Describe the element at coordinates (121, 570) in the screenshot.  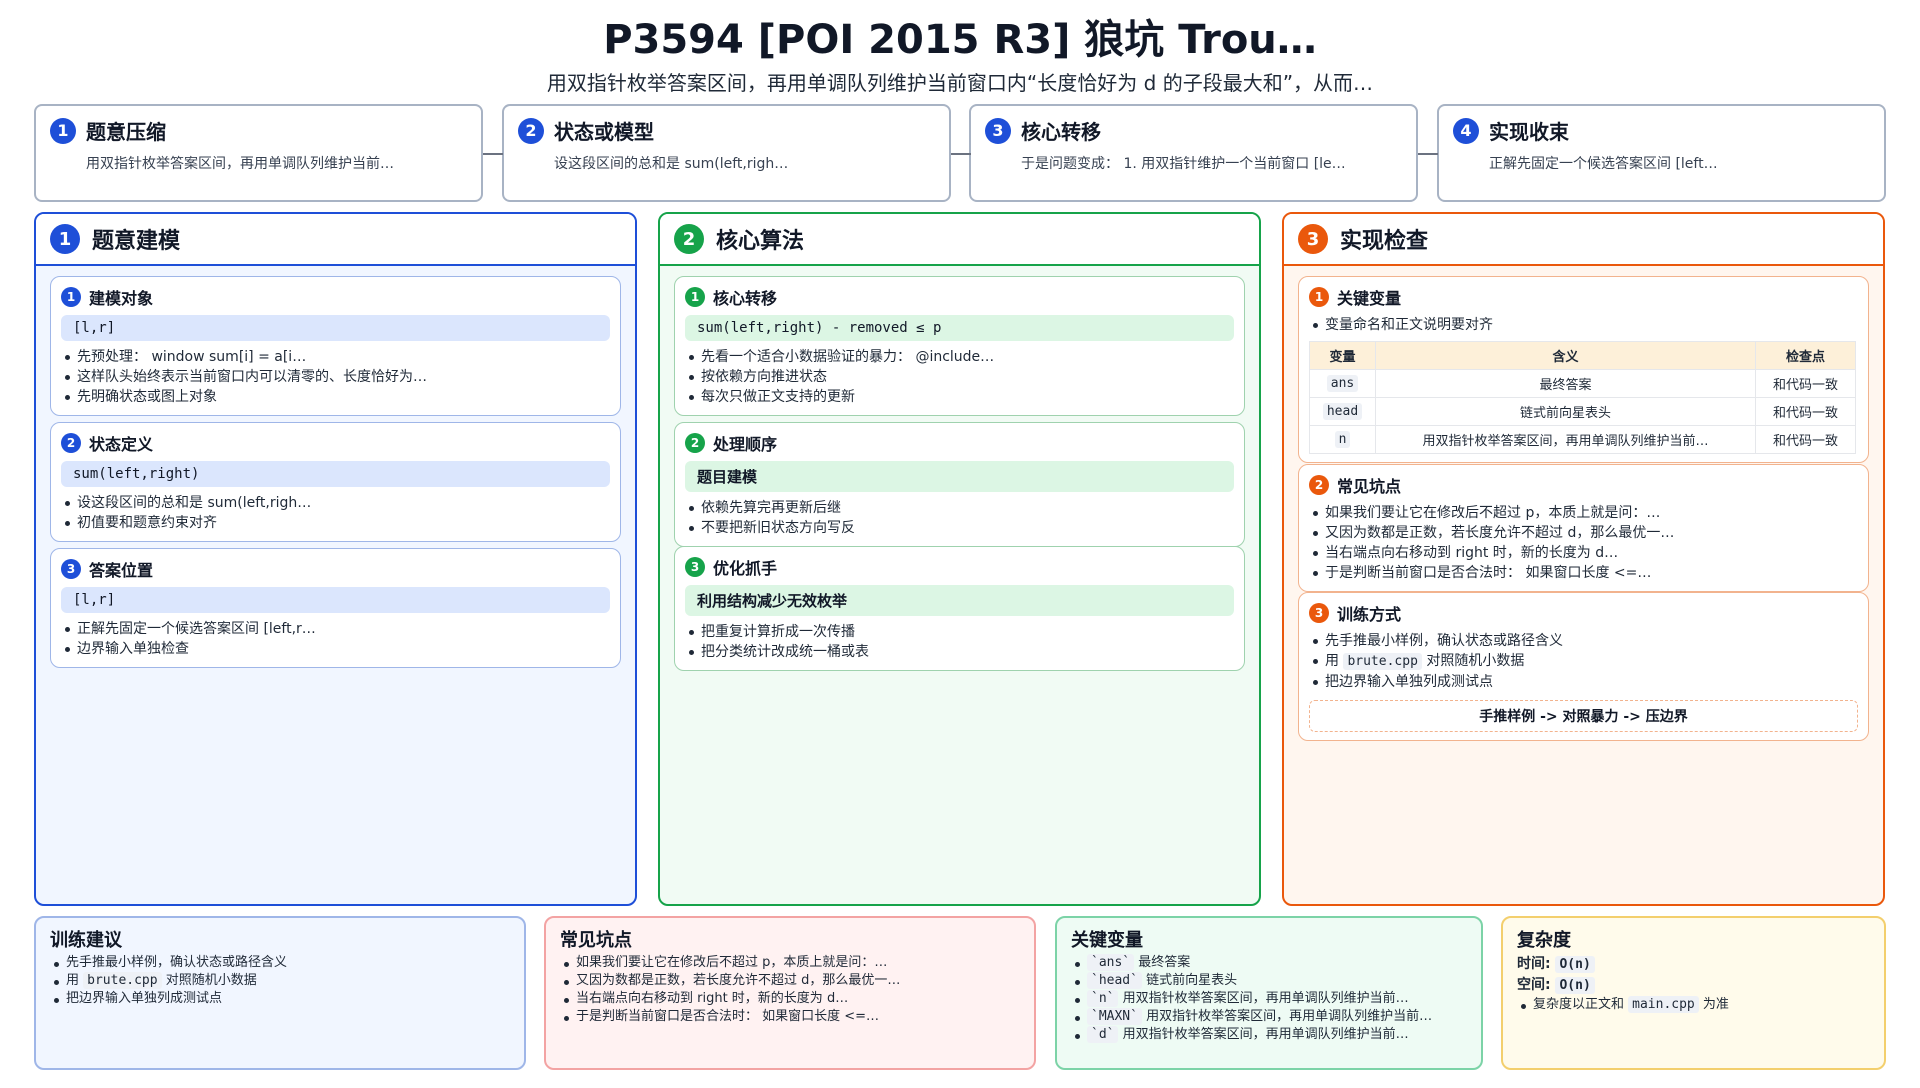
I see `card-title: 答案位置` at that location.